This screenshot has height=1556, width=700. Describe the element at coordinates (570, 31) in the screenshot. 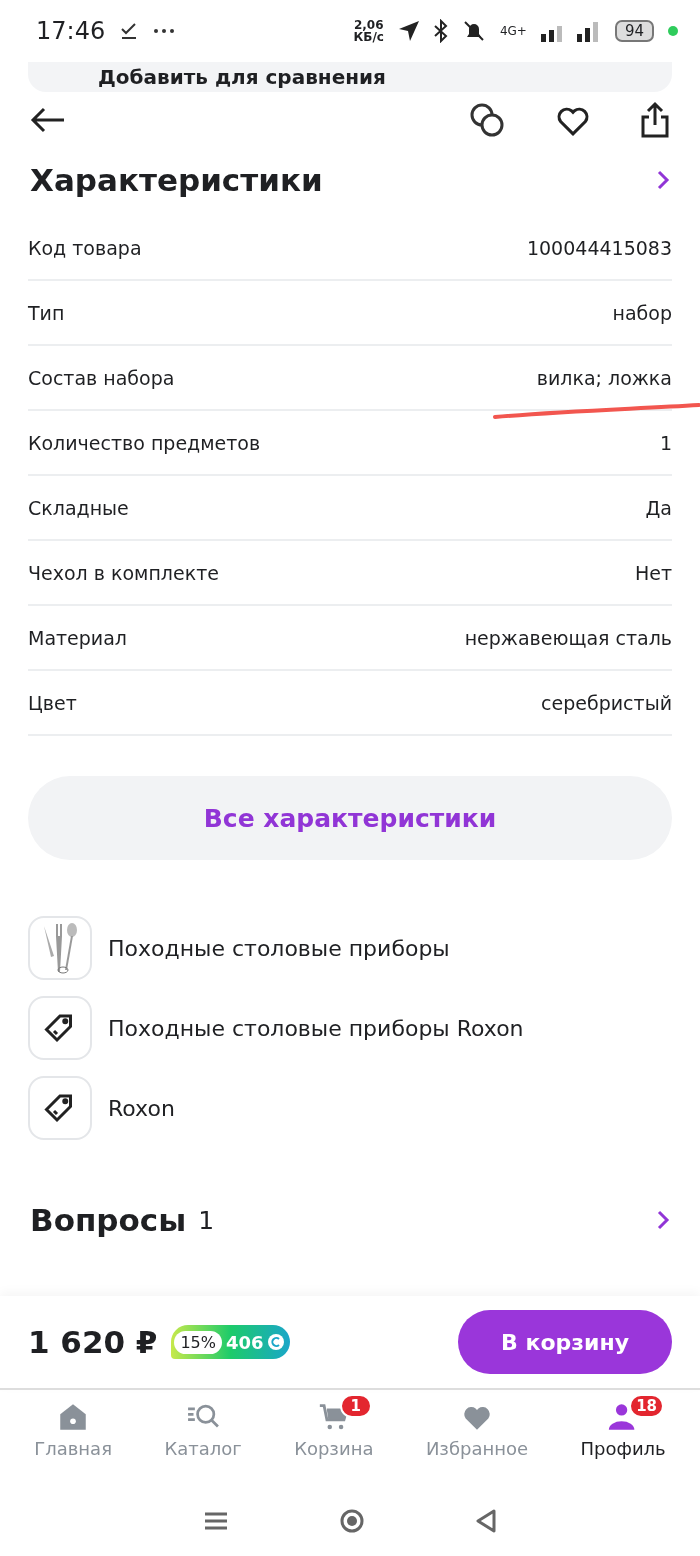

I see `signal-icon` at that location.